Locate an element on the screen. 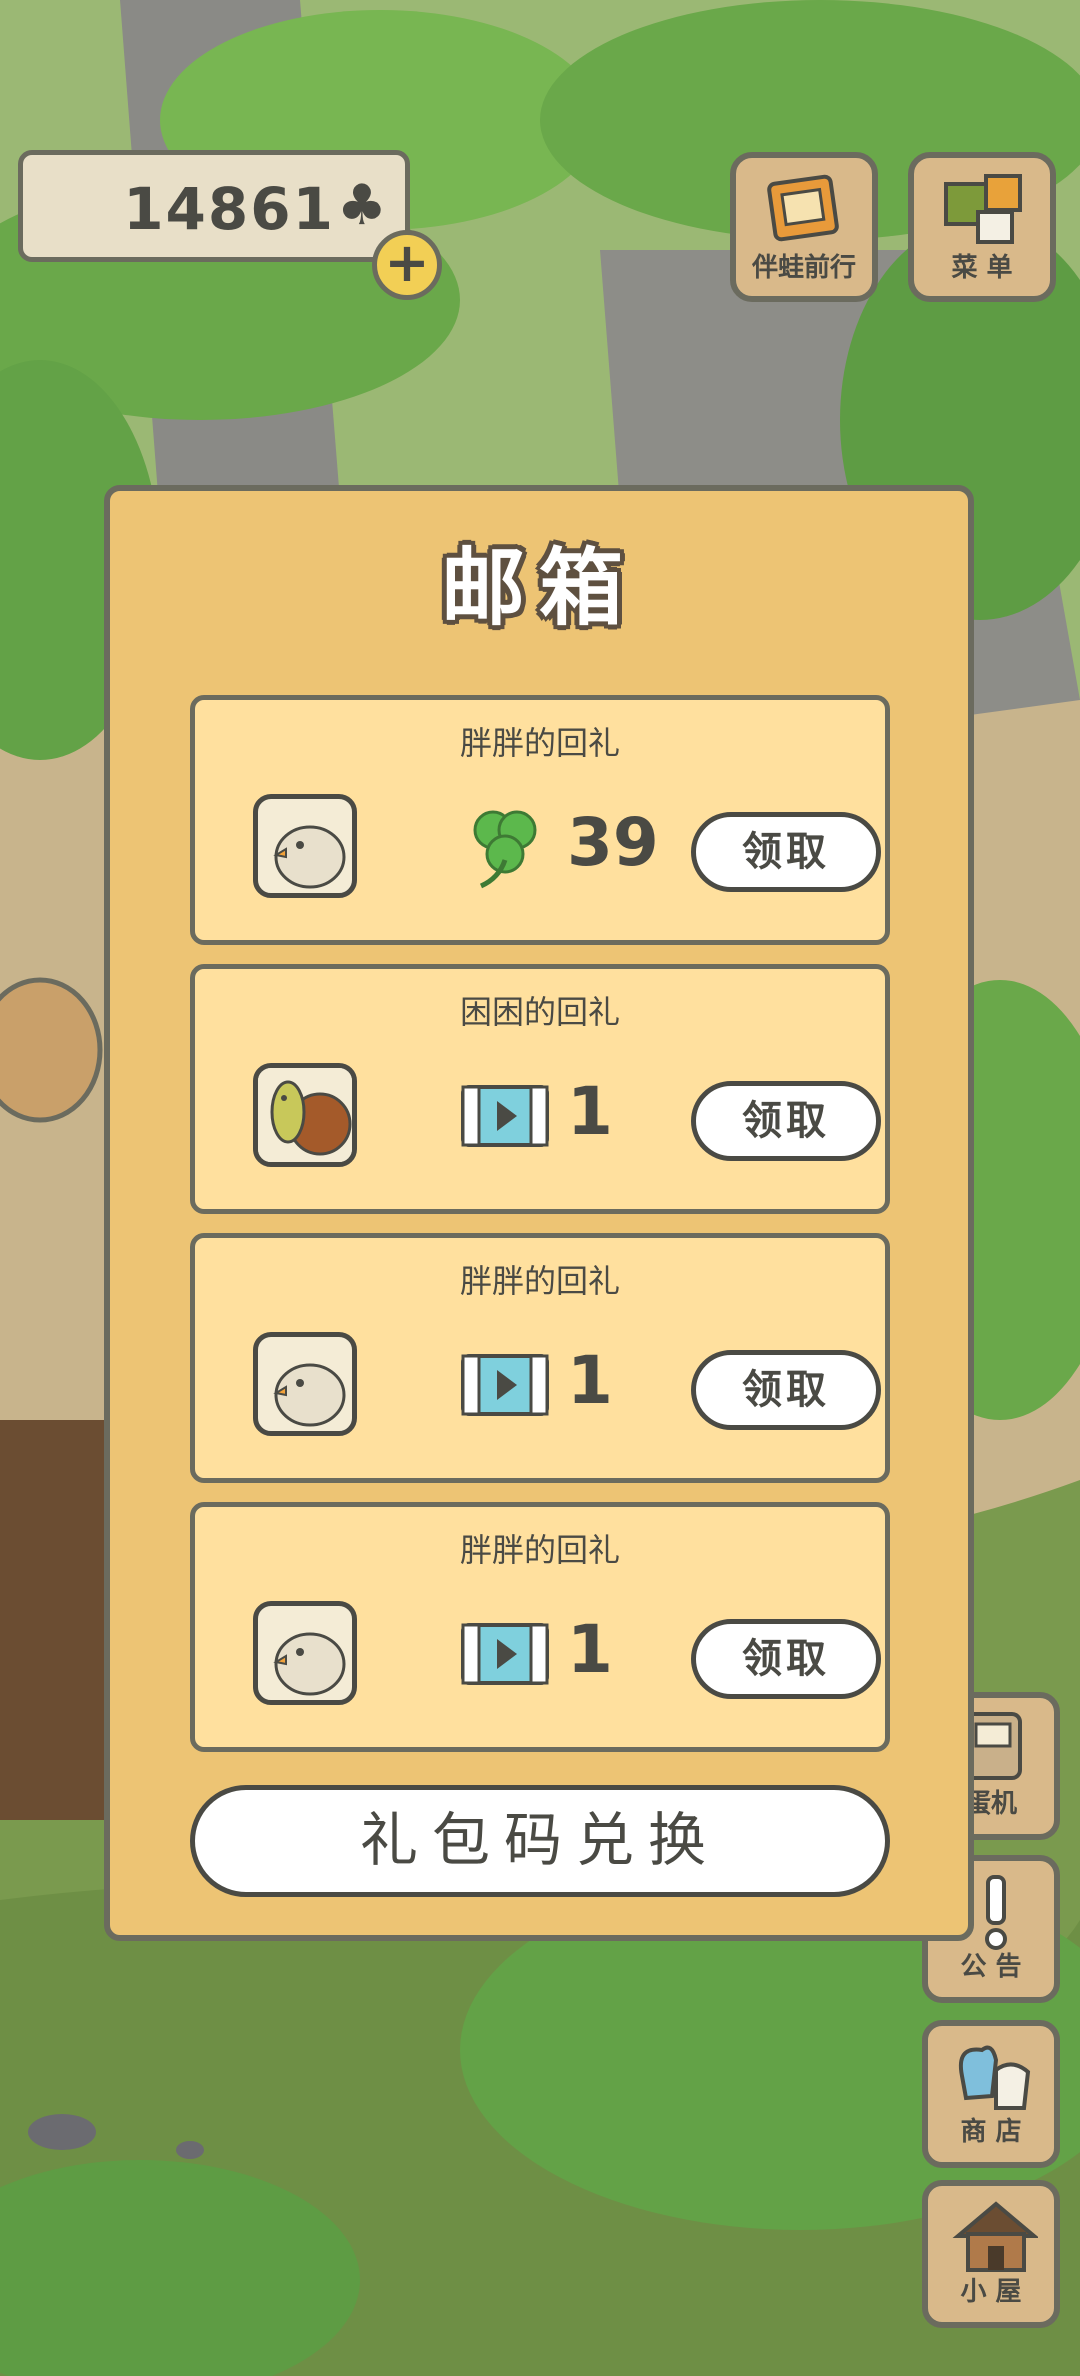  shop-label: 商 店 is located at coordinates (991, 2132).